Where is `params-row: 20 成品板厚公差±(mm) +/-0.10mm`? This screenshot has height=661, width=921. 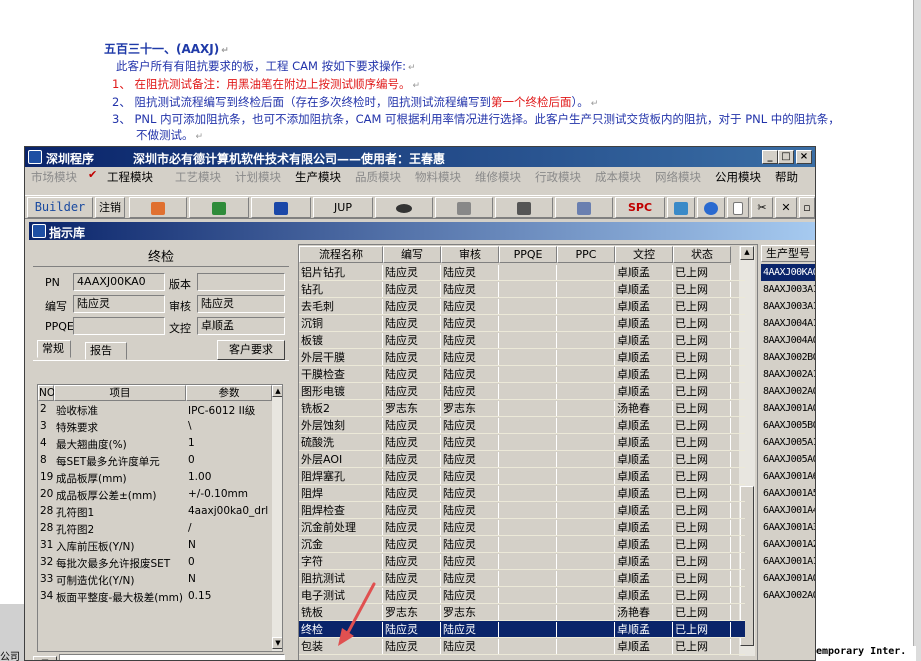
params-row: 20 成品板厚公差±(mm) +/-0.10mm is located at coordinates (155, 495).